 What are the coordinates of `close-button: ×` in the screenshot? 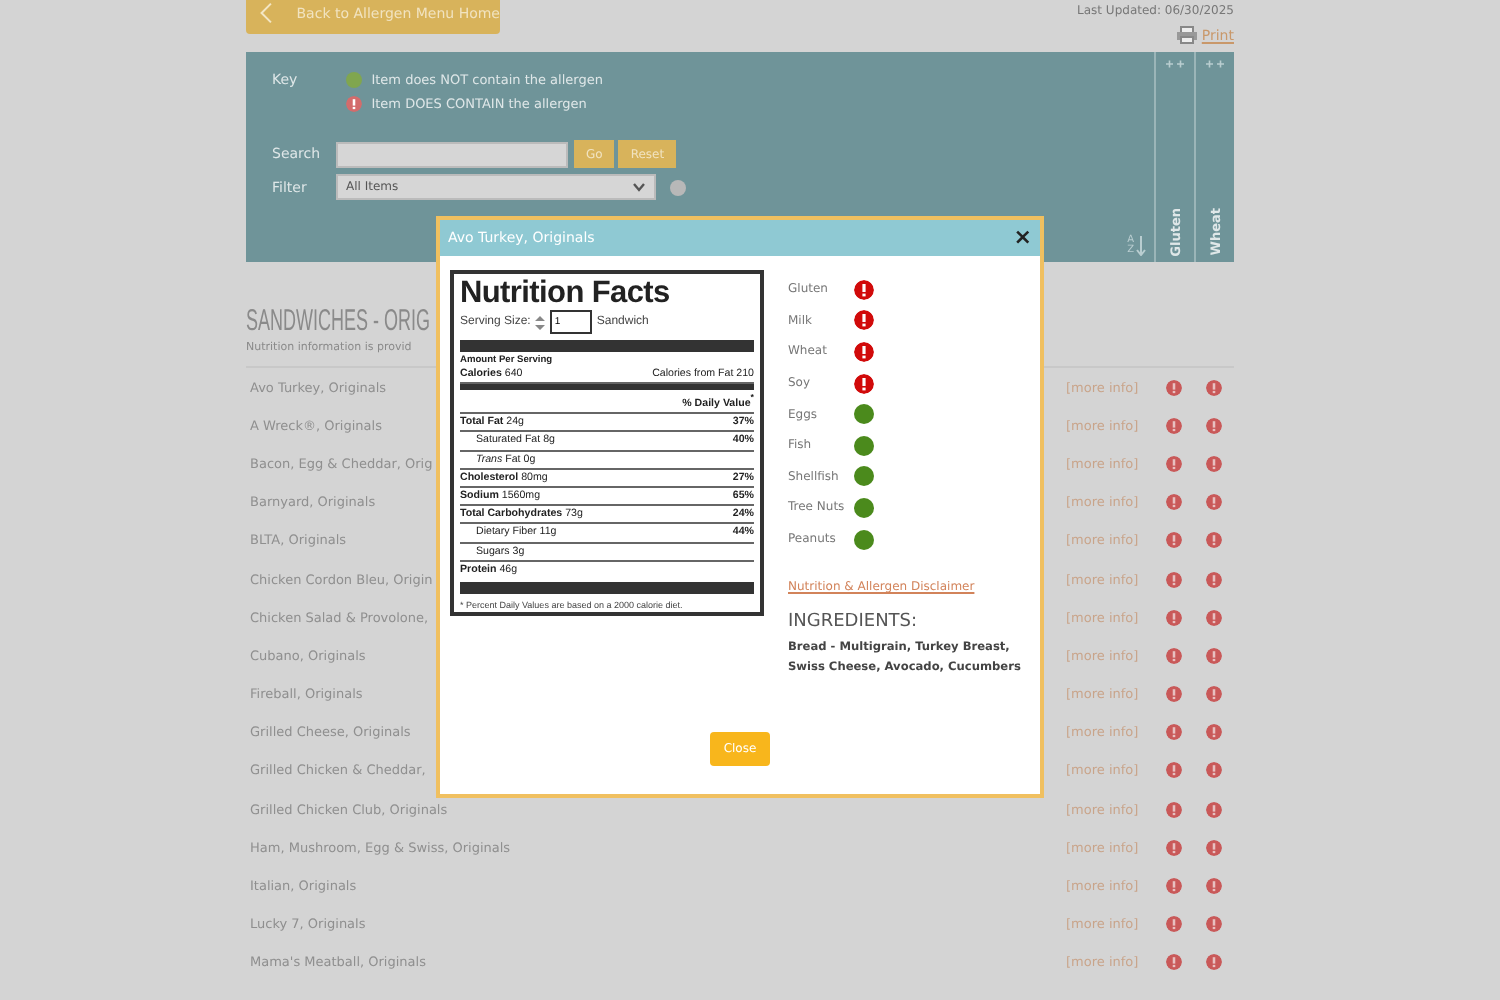 It's located at (1022, 238).